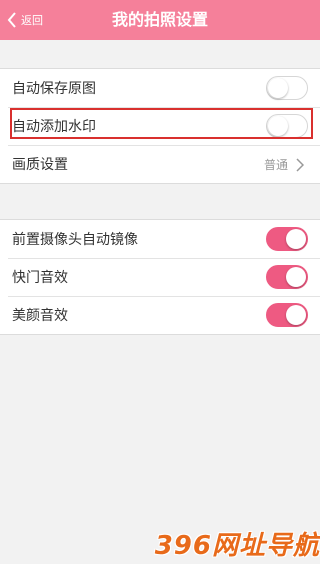  I want to click on shutter-sound-toggle, so click(287, 277).